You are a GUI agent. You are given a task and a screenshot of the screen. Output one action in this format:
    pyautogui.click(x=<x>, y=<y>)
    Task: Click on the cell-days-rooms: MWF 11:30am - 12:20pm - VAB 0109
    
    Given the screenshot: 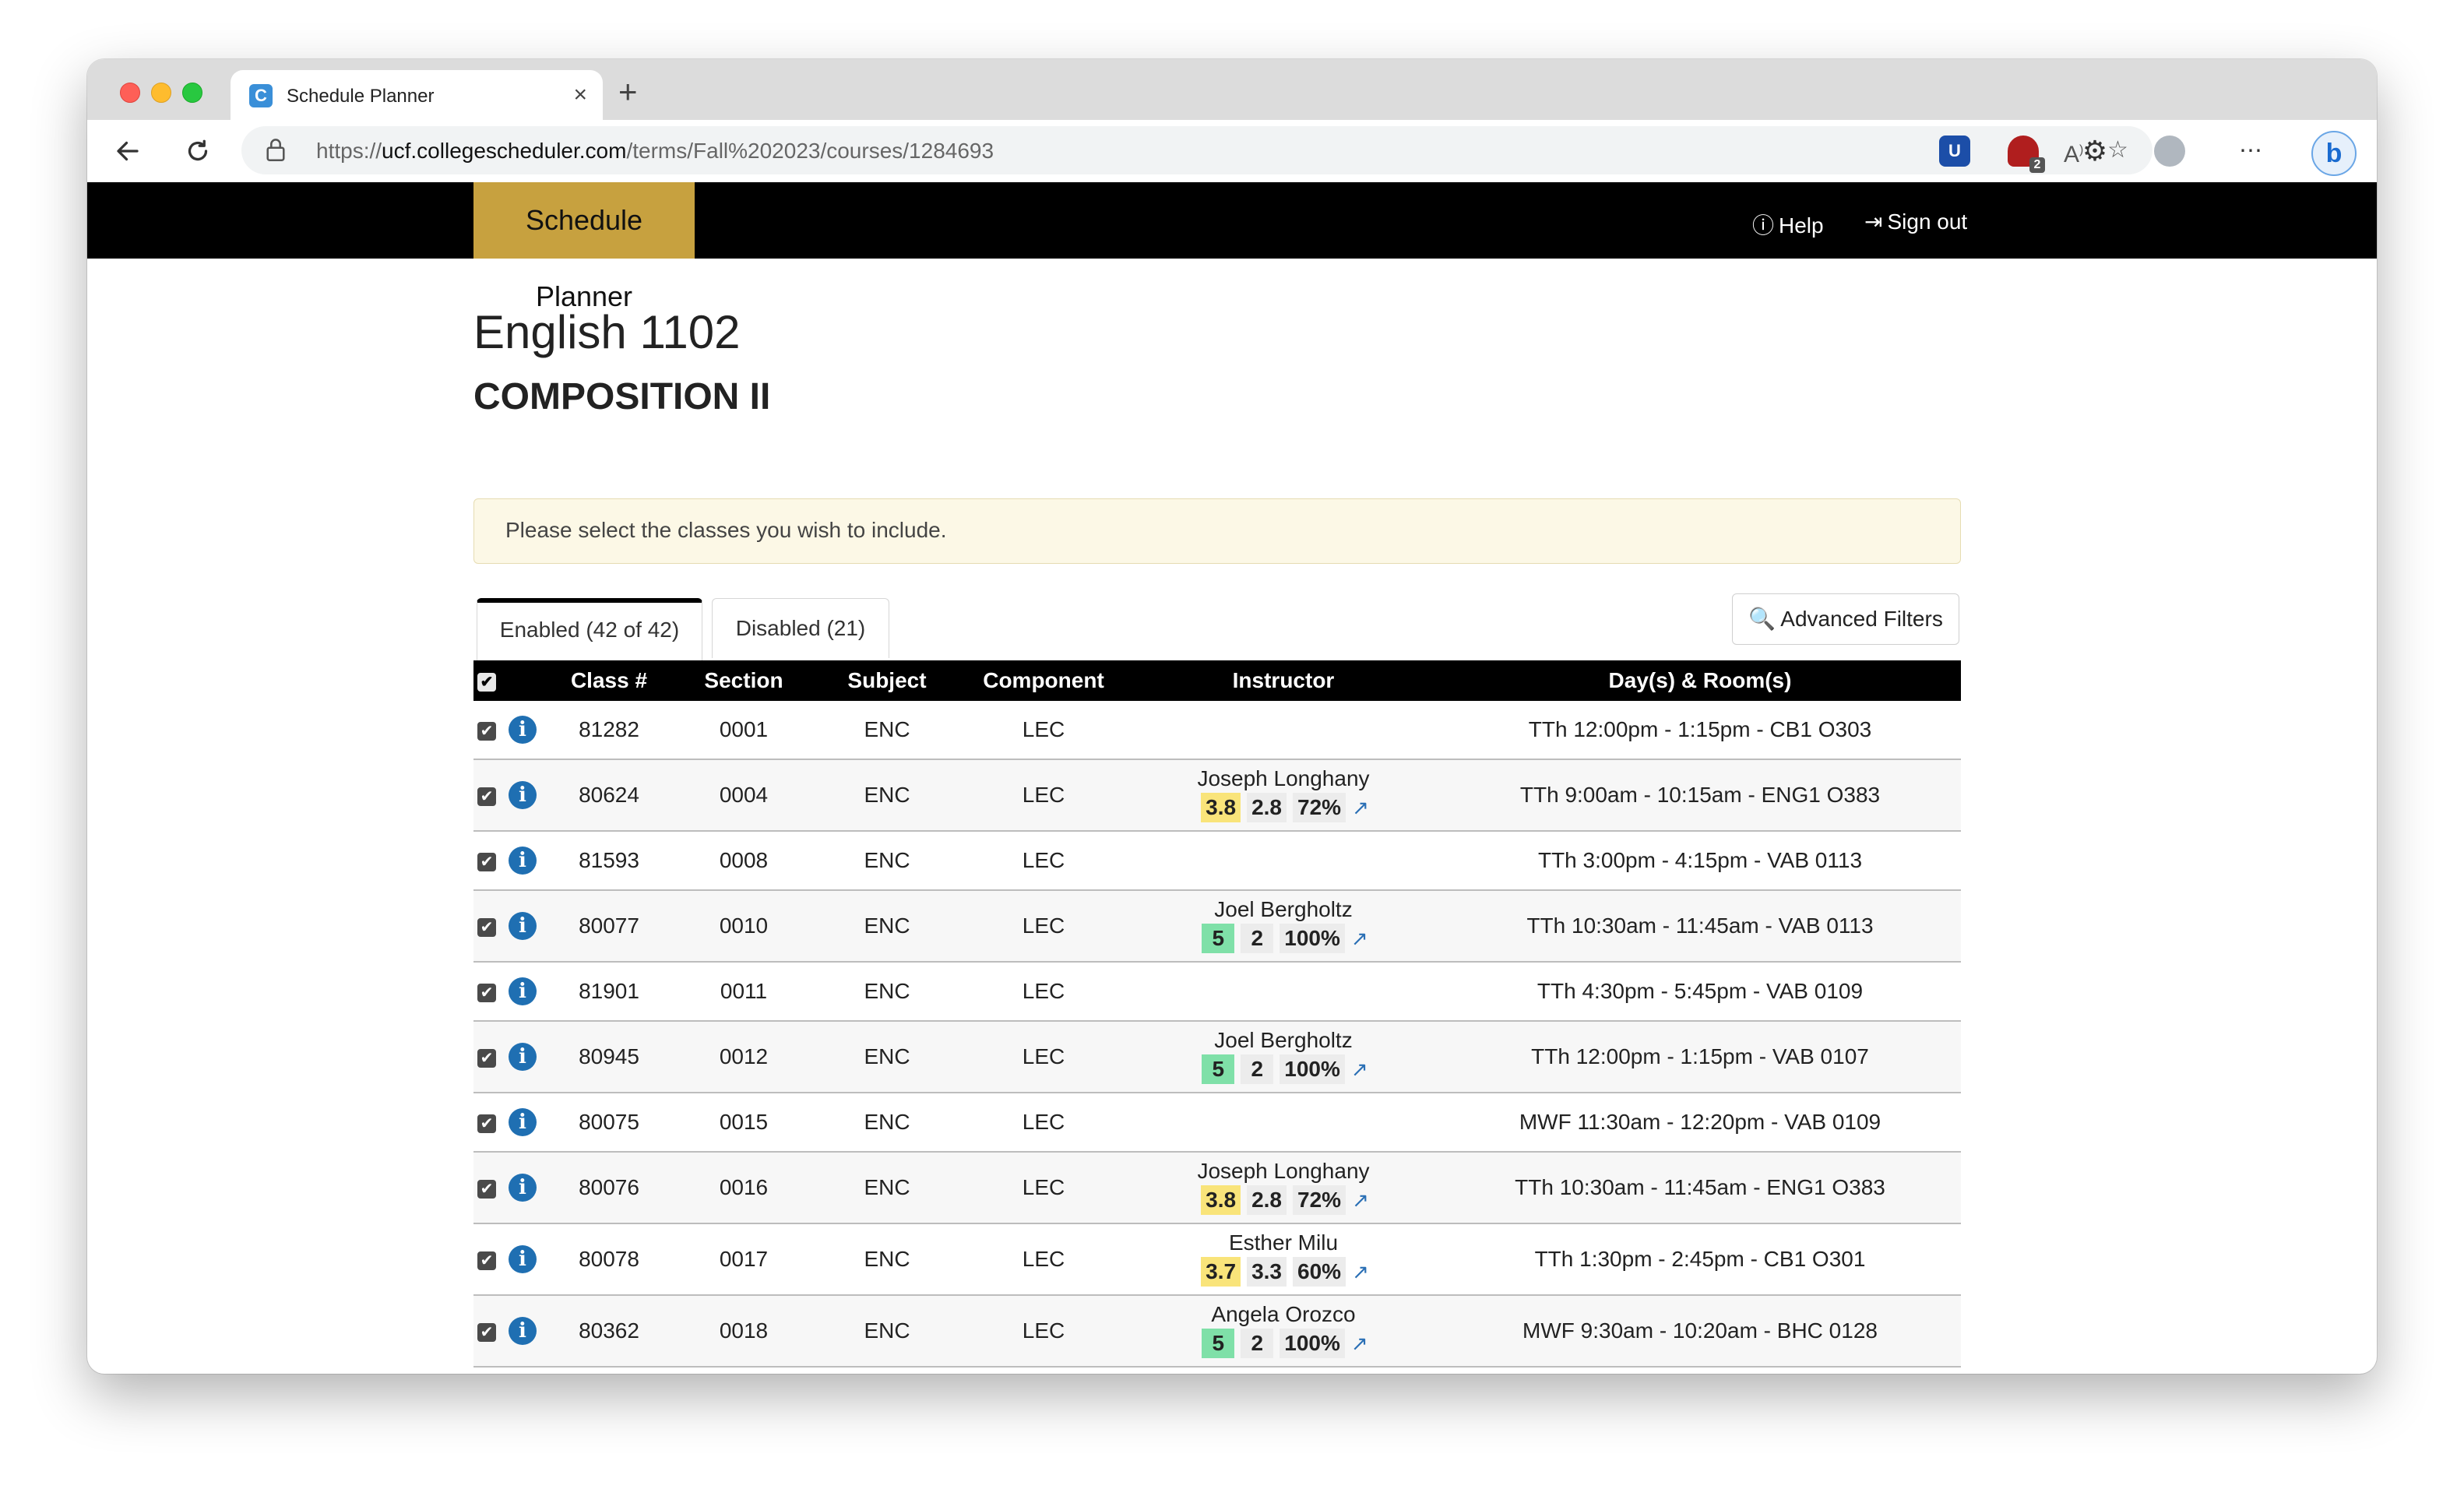 What is the action you would take?
    pyautogui.click(x=1700, y=1123)
    